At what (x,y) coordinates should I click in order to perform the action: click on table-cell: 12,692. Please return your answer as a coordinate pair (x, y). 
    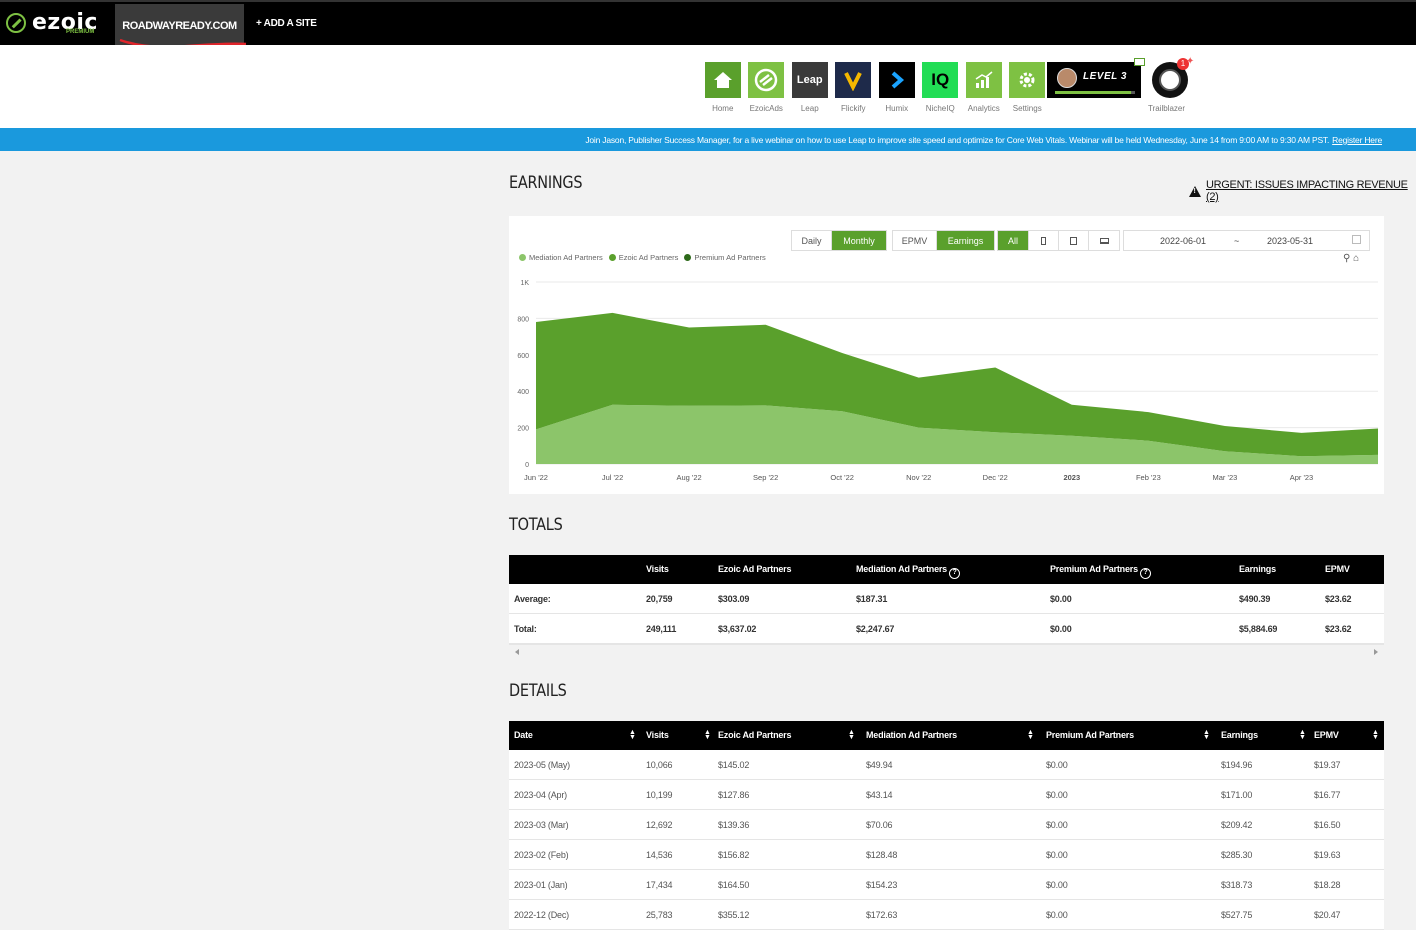
    Looking at the image, I should click on (659, 825).